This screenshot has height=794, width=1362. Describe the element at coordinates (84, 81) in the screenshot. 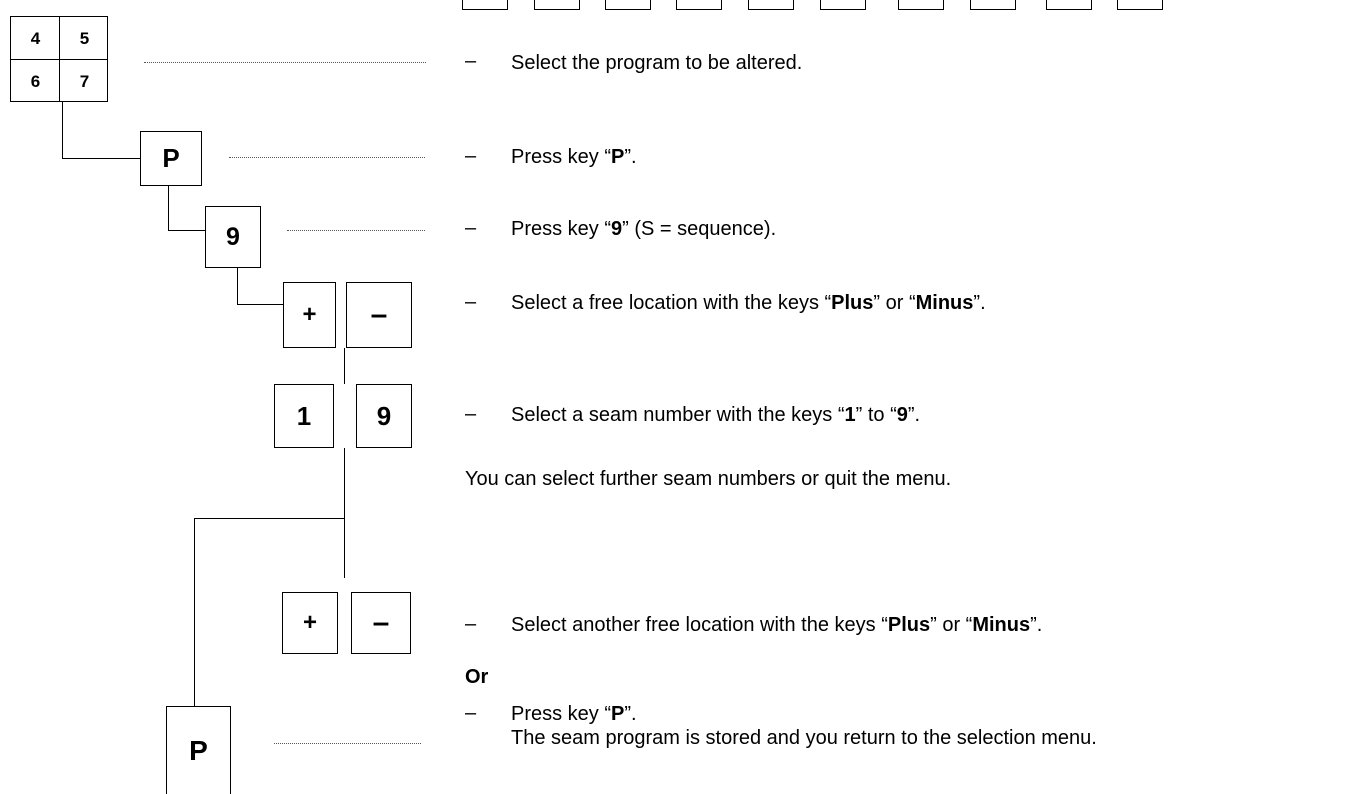

I see `key-7: 7` at that location.